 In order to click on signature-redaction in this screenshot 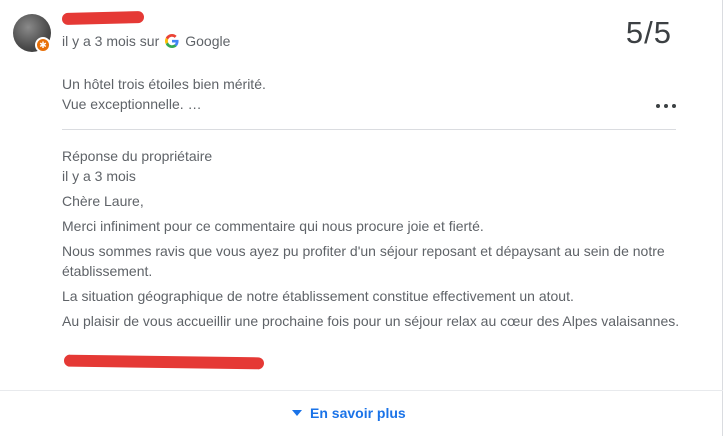, I will do `click(164, 362)`.